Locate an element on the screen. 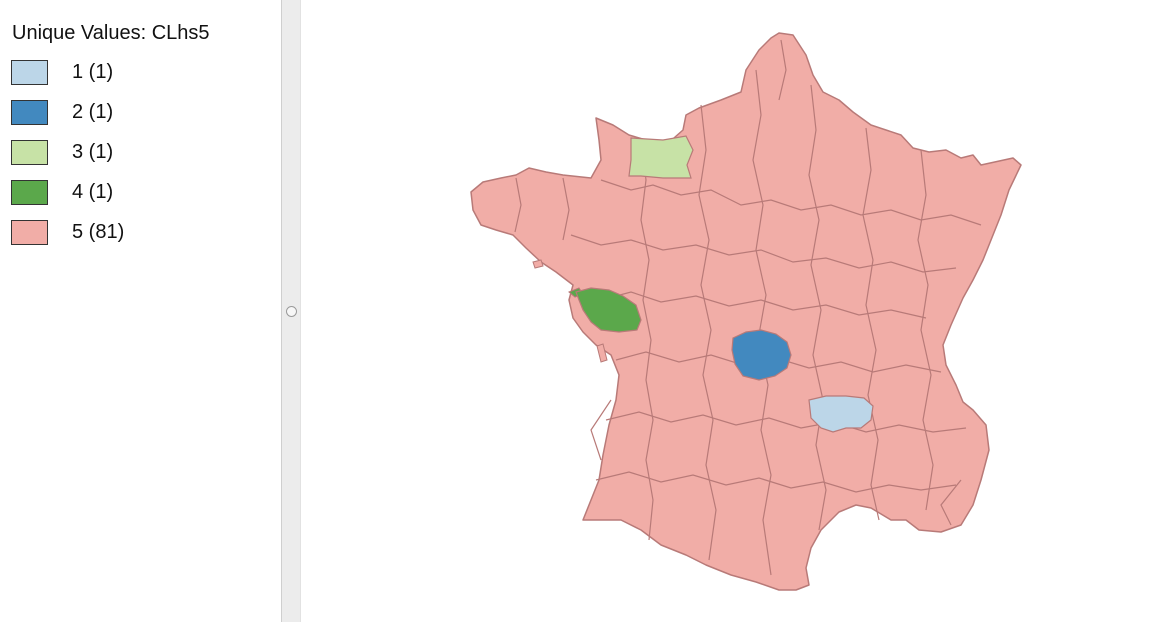  pane-splitter is located at coordinates (291, 311).